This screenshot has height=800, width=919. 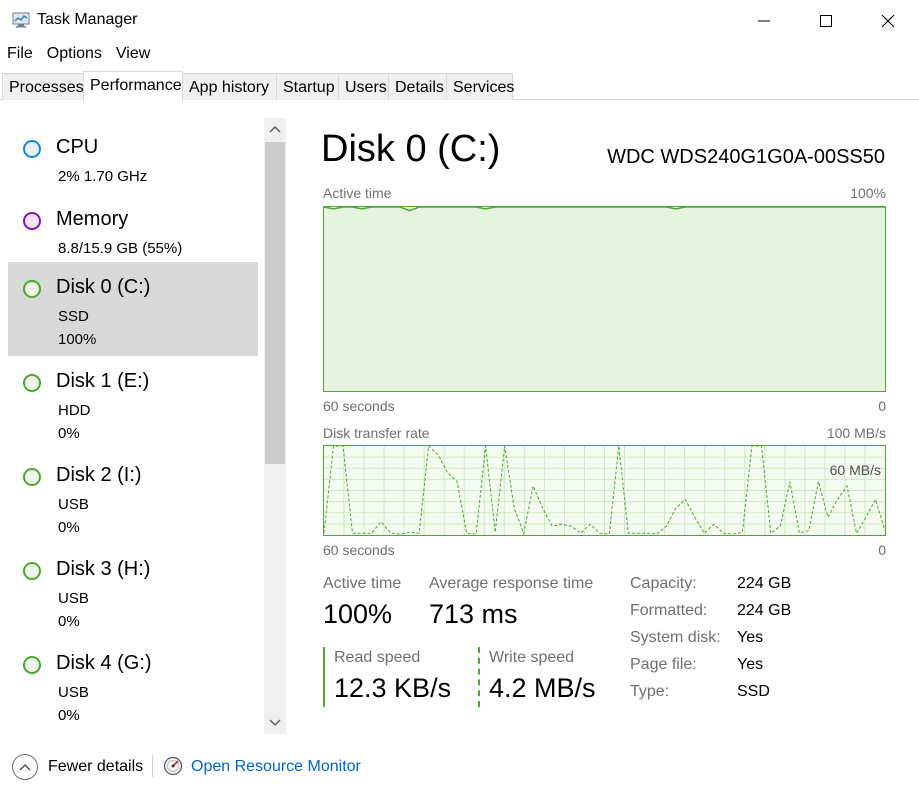 What do you see at coordinates (20, 55) in the screenshot?
I see `menu-file: File` at bounding box center [20, 55].